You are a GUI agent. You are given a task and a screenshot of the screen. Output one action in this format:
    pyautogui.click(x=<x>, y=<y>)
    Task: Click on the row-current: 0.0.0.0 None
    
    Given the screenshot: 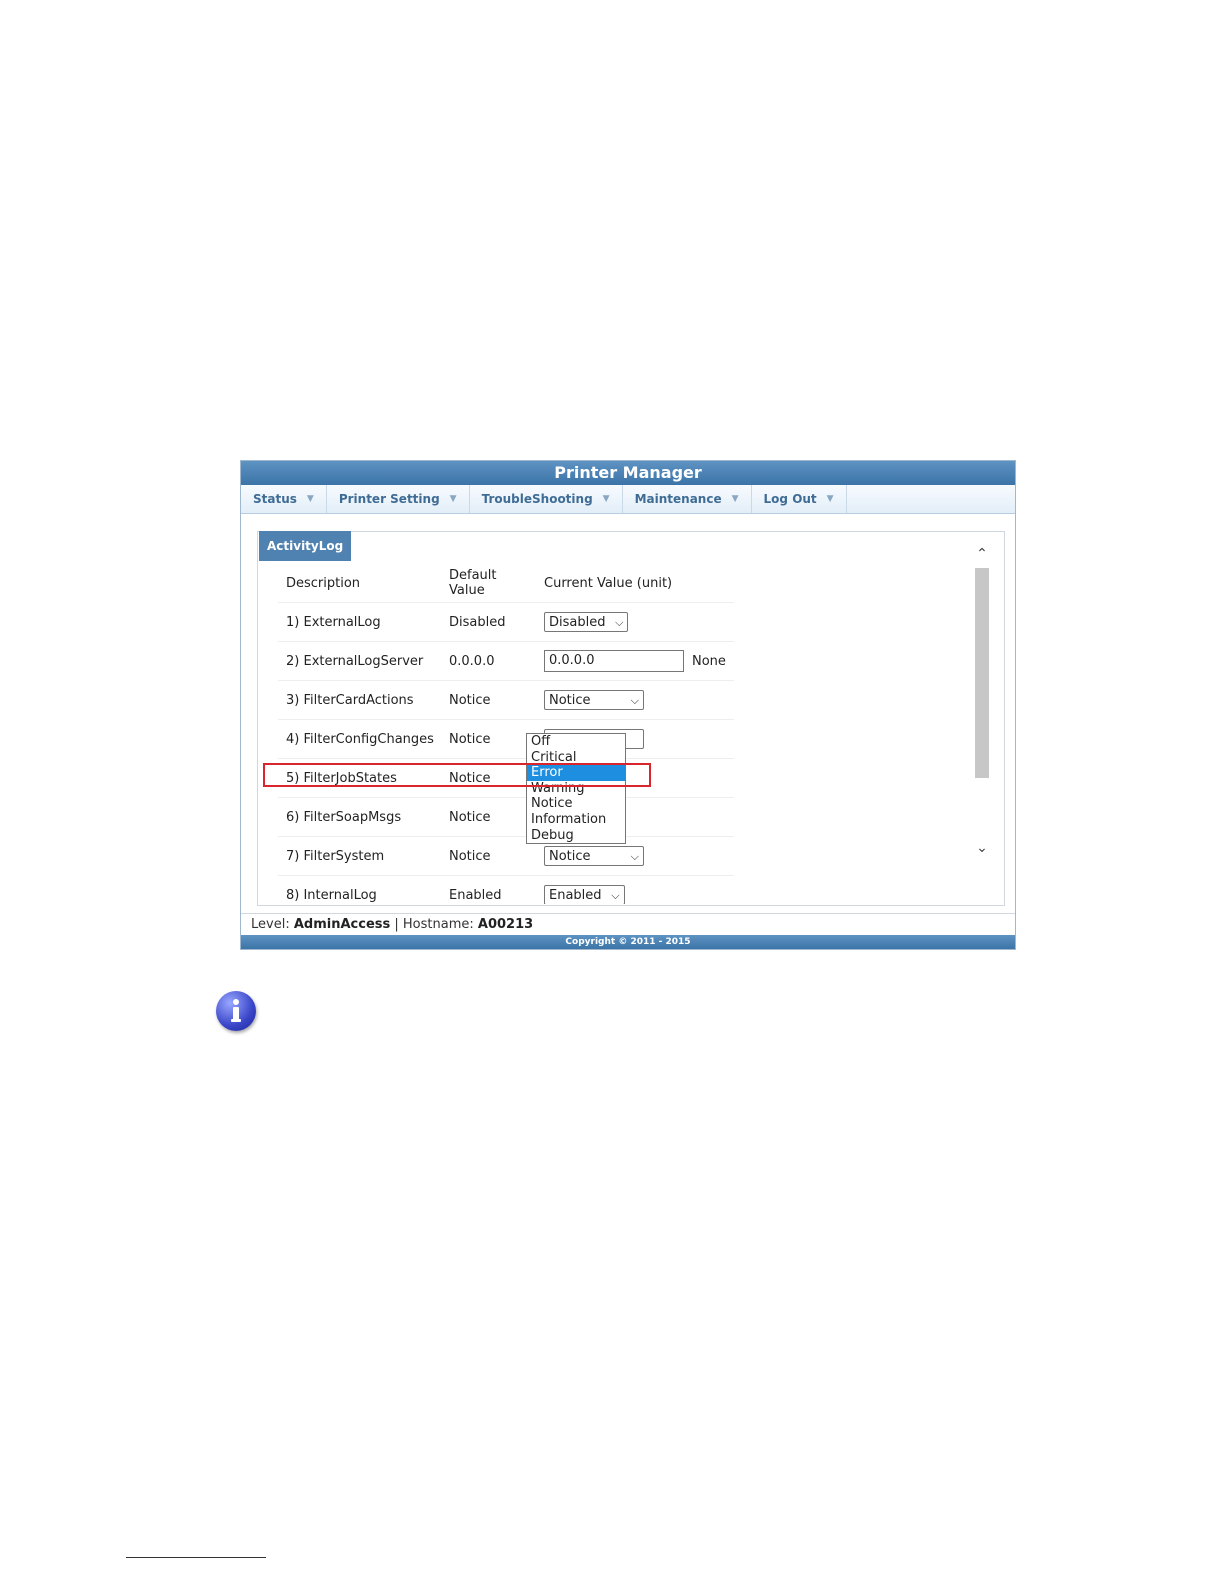 What is the action you would take?
    pyautogui.click(x=635, y=661)
    